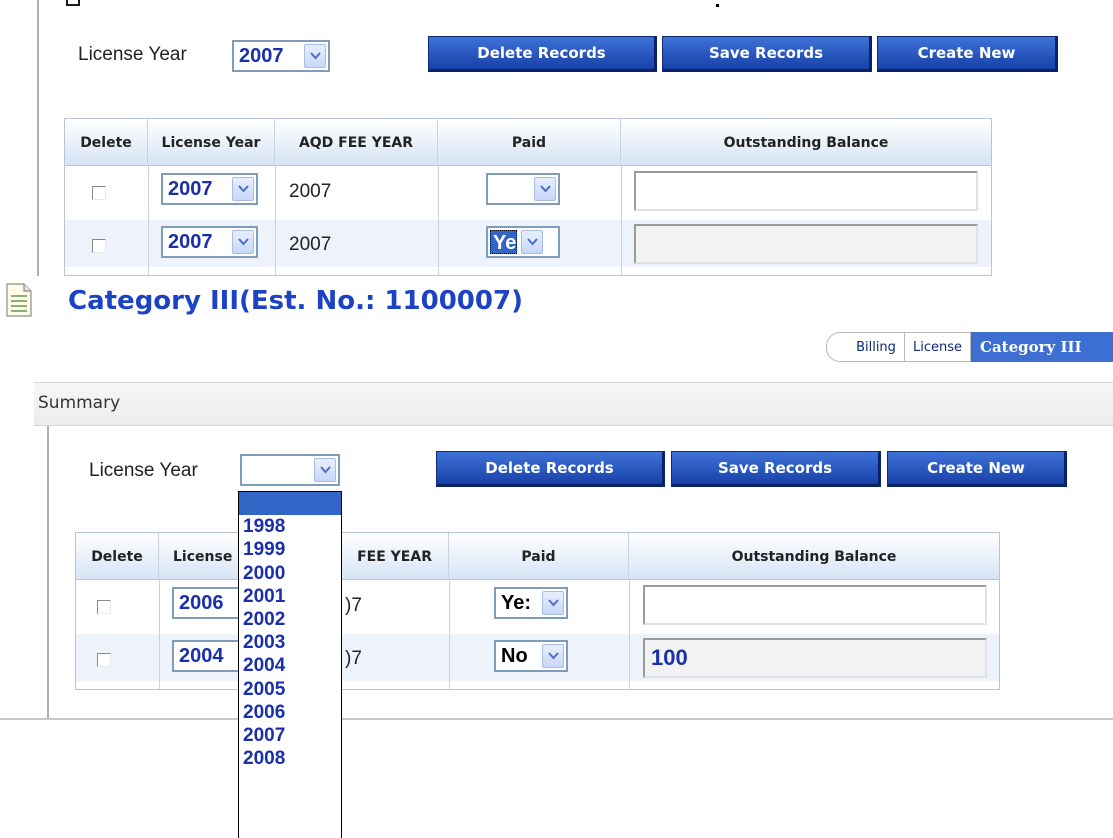 This screenshot has width=1113, height=838. What do you see at coordinates (815, 658) in the screenshot?
I see `outstanding-balance-input: 100` at bounding box center [815, 658].